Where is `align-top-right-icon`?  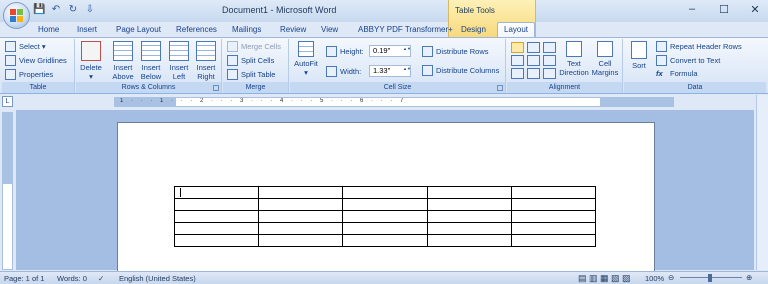
align-top-right-icon is located at coordinates (549, 47).